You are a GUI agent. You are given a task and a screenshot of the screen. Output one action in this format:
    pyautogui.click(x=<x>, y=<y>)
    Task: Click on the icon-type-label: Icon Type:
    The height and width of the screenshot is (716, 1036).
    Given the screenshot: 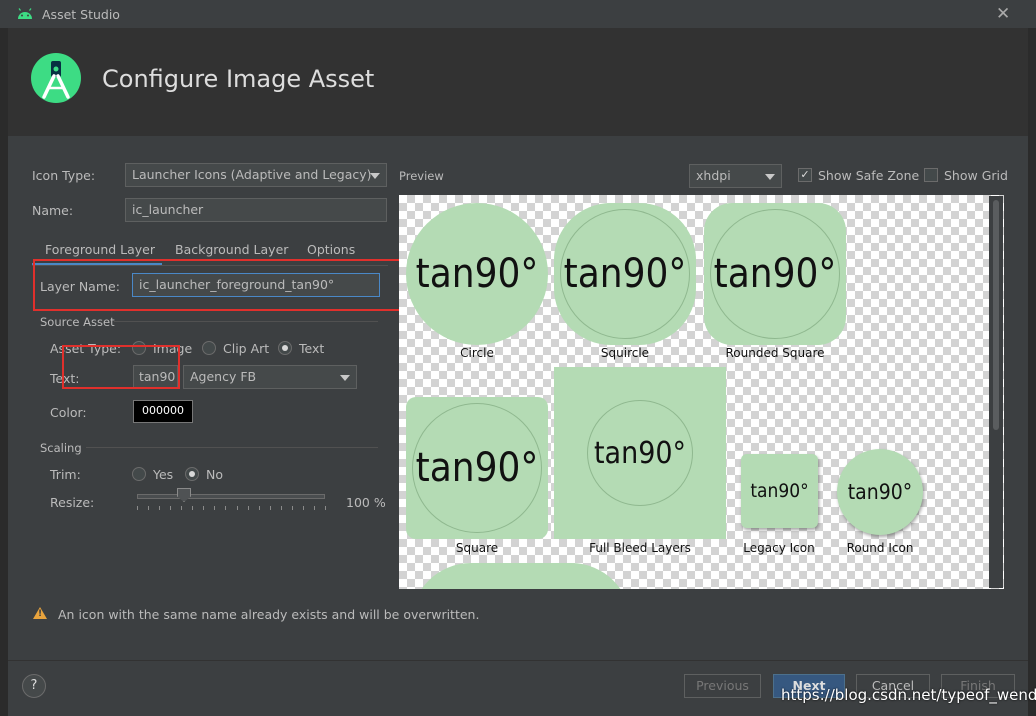 What is the action you would take?
    pyautogui.click(x=64, y=175)
    